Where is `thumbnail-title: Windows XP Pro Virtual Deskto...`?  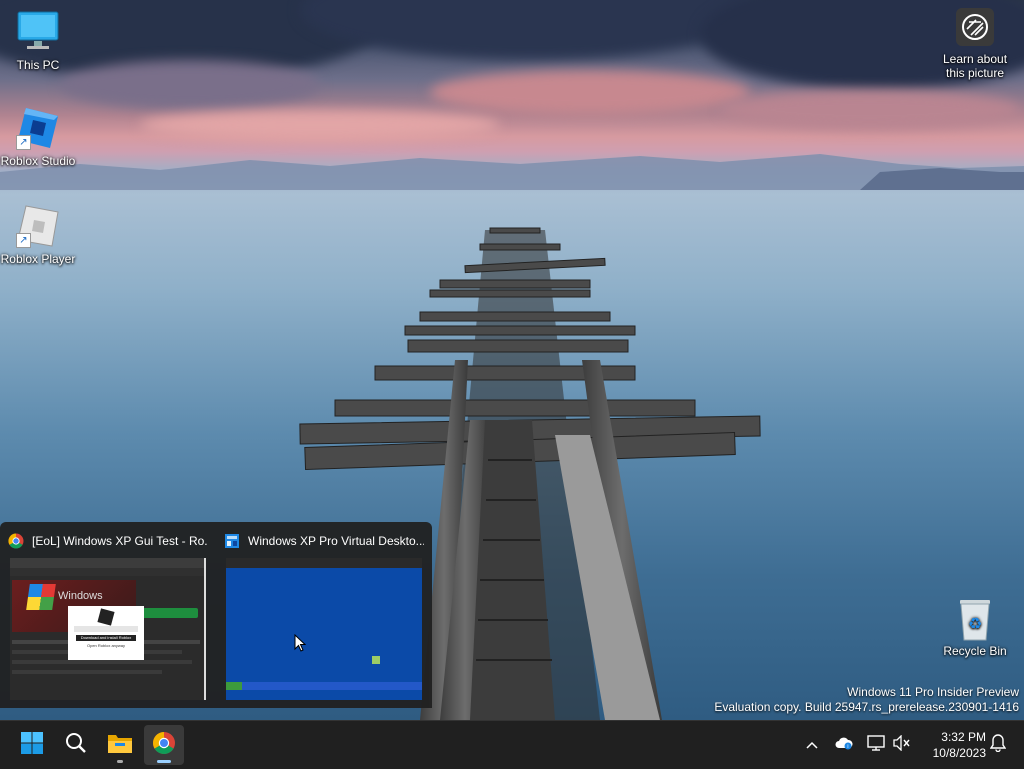 thumbnail-title: Windows XP Pro Virtual Deskto... is located at coordinates (336, 541).